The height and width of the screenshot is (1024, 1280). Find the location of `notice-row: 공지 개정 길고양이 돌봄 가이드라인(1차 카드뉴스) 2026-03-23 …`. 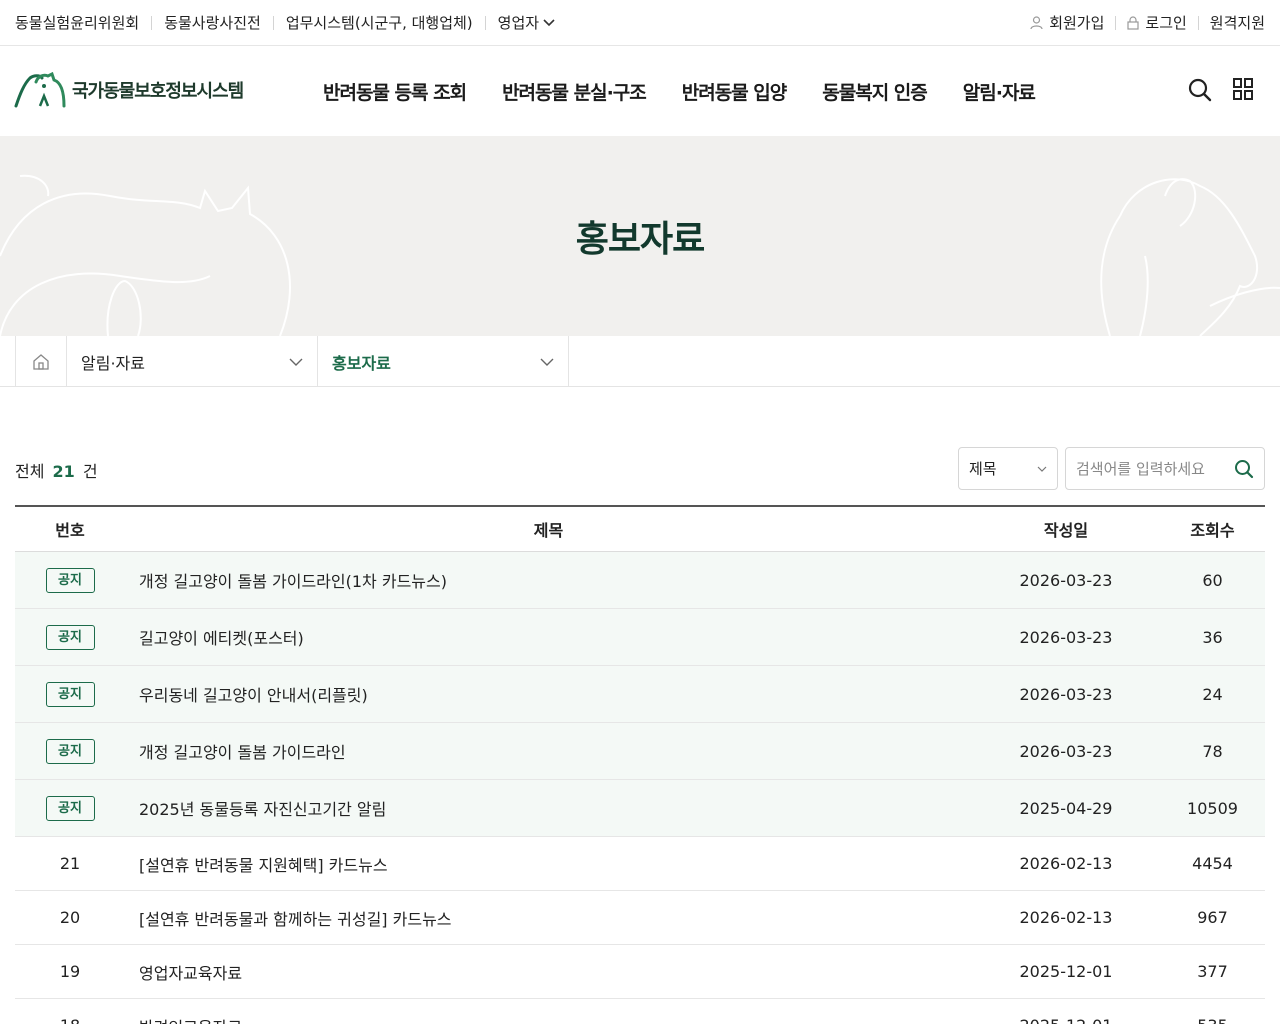

notice-row: 공지 개정 길고양이 돌봄 가이드라인(1차 카드뉴스) 2026-03-23 … is located at coordinates (640, 580).